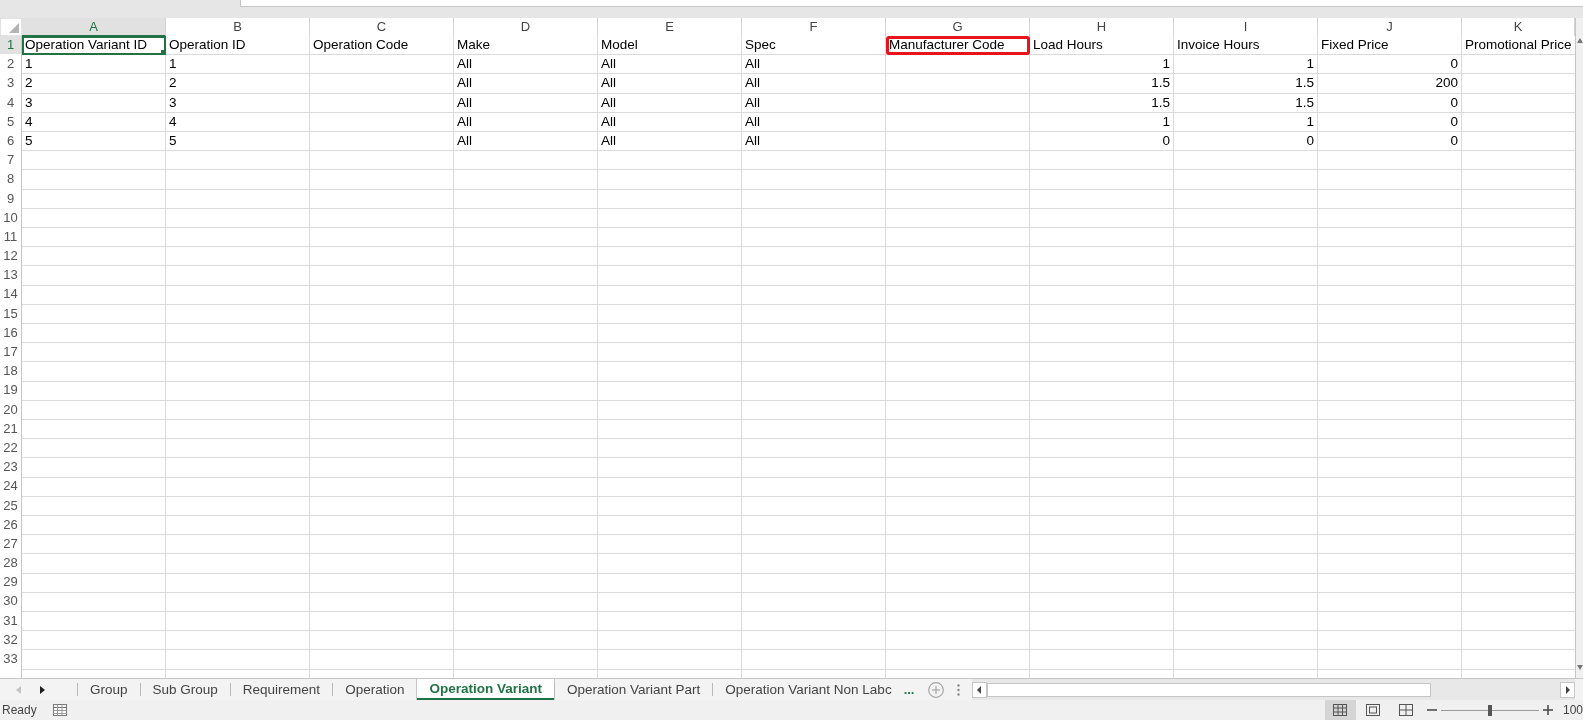 The width and height of the screenshot is (1583, 720). Describe the element at coordinates (1373, 710) in the screenshot. I see `page-icon` at that location.